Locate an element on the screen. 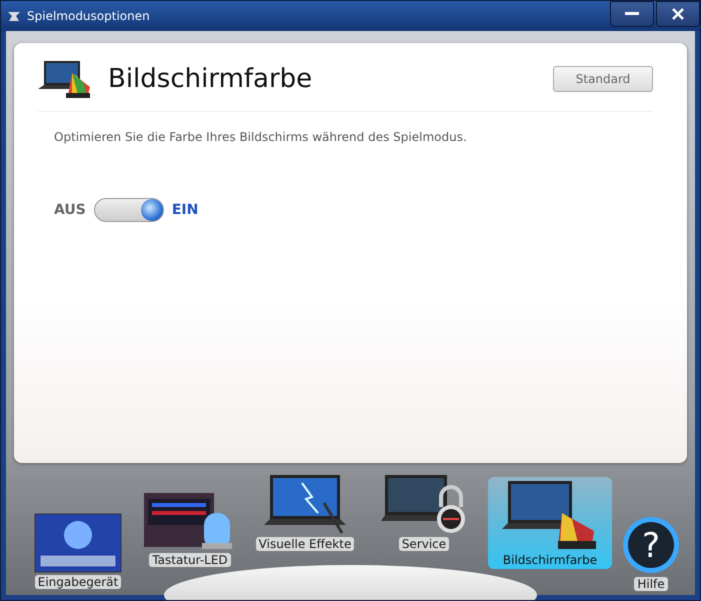  page-title: Bildschirmfarbe is located at coordinates (210, 79).